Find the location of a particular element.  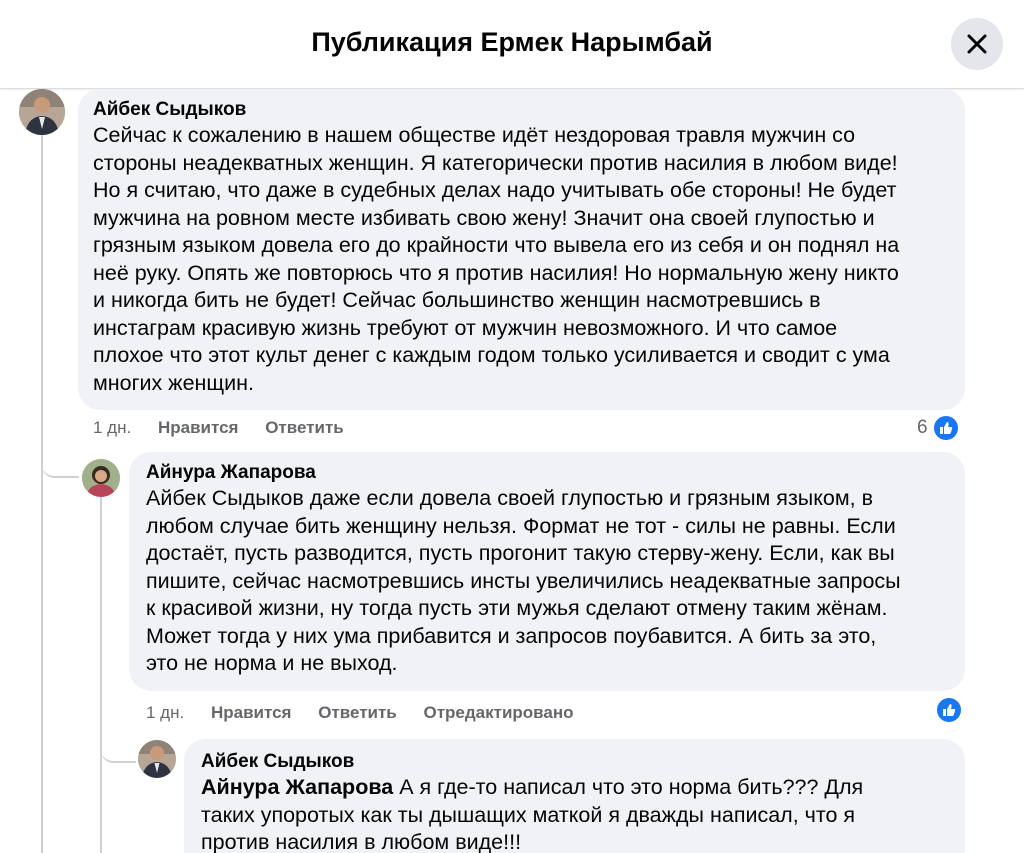

close-icon is located at coordinates (977, 44).